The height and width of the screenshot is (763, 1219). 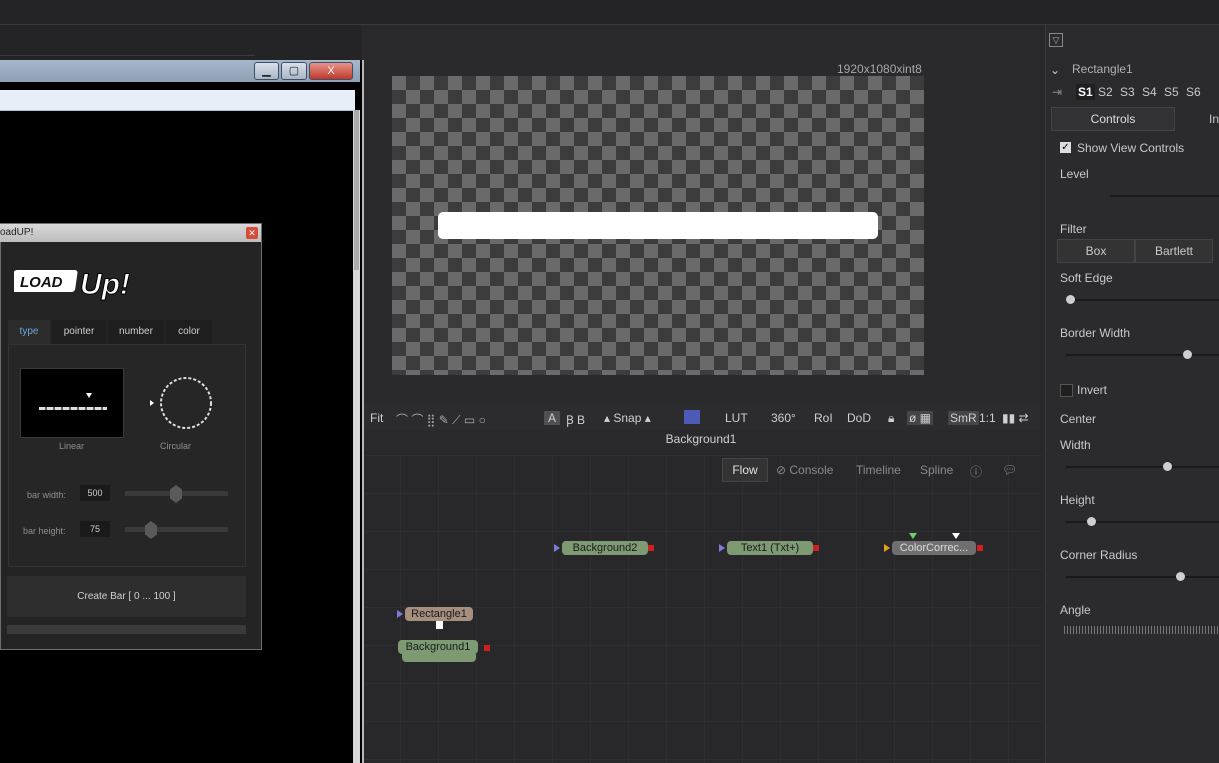 I want to click on border-width-slider, so click(x=1142, y=355).